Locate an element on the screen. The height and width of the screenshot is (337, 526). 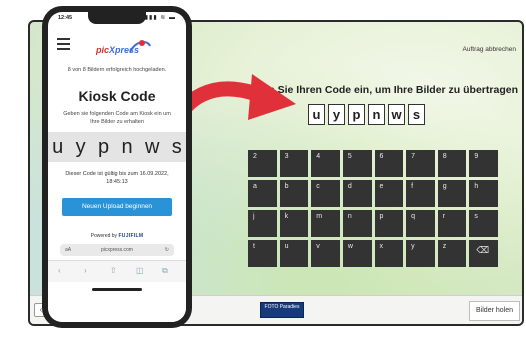
signal-icon: ▮▮▮ ≋ ▬ is located at coordinates (160, 18).